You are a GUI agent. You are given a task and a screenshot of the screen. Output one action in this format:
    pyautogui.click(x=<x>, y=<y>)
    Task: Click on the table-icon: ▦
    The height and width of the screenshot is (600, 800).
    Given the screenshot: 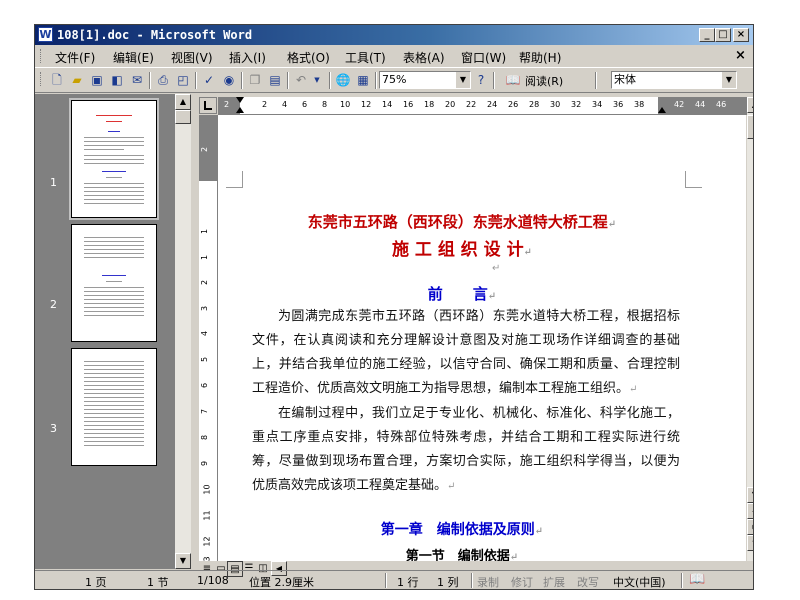 What is the action you would take?
    pyautogui.click(x=363, y=80)
    